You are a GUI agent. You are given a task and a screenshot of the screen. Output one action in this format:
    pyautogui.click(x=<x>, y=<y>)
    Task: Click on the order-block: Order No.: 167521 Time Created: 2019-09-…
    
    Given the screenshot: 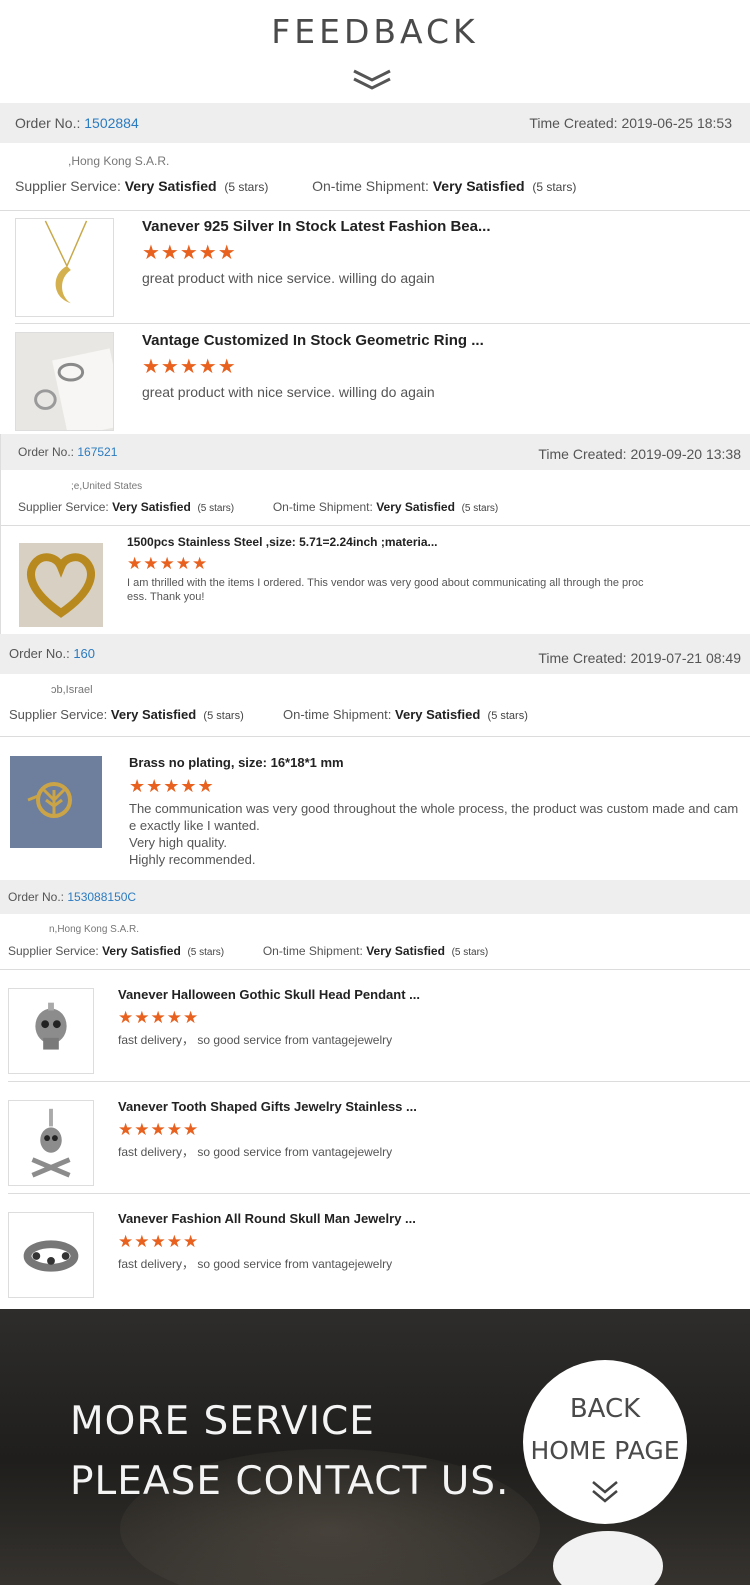 What is the action you would take?
    pyautogui.click(x=375, y=534)
    